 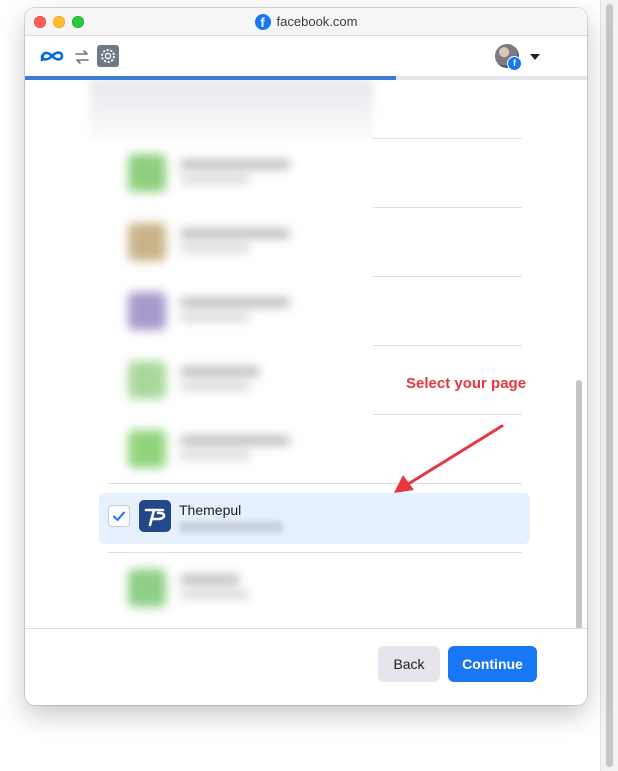 I want to click on app-toolbar: f, so click(x=306, y=56).